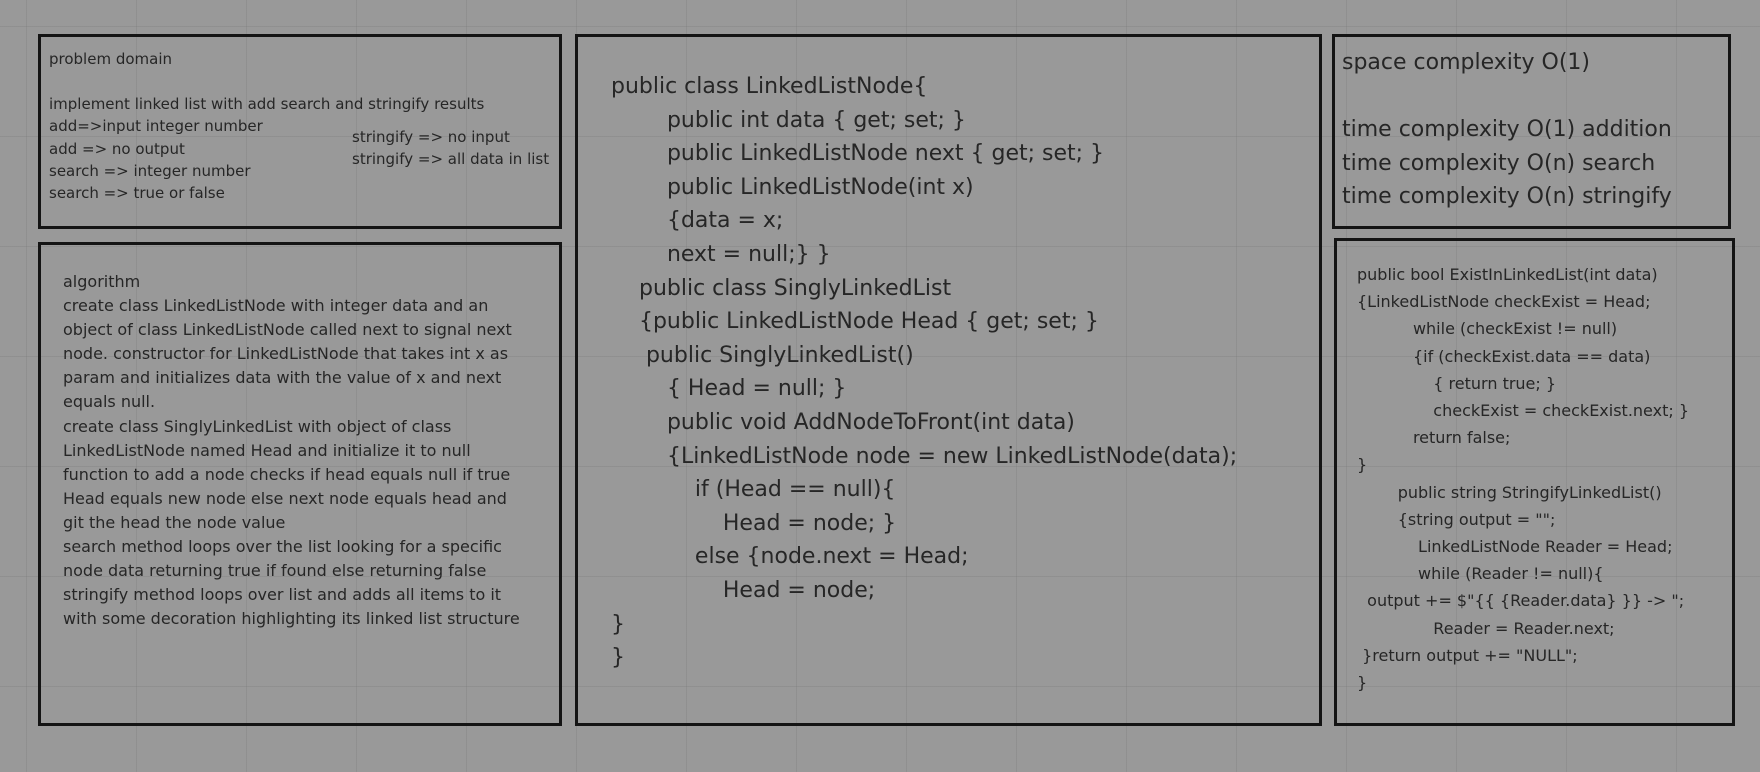 The height and width of the screenshot is (772, 1760). I want to click on complexity-line: time complexity O(n) stringify, so click(1507, 197).